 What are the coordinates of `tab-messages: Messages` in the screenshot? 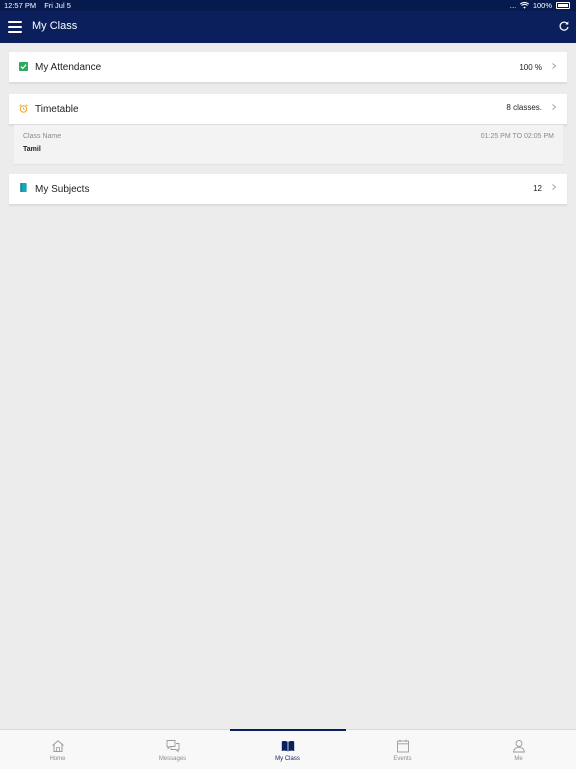 It's located at (172, 749).